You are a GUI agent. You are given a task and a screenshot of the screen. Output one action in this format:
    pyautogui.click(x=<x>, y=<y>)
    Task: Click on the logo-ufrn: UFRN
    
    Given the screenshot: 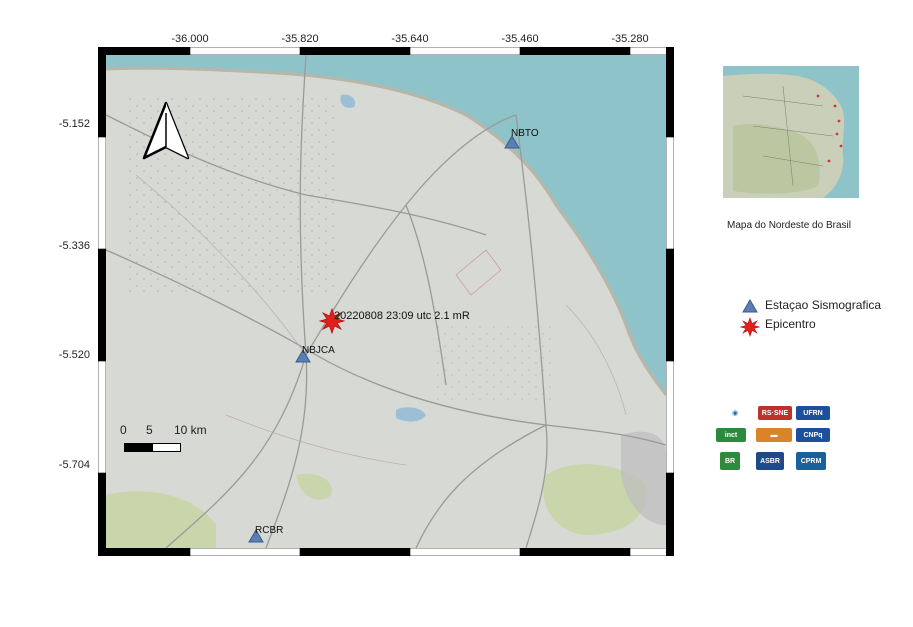 What is the action you would take?
    pyautogui.click(x=813, y=413)
    